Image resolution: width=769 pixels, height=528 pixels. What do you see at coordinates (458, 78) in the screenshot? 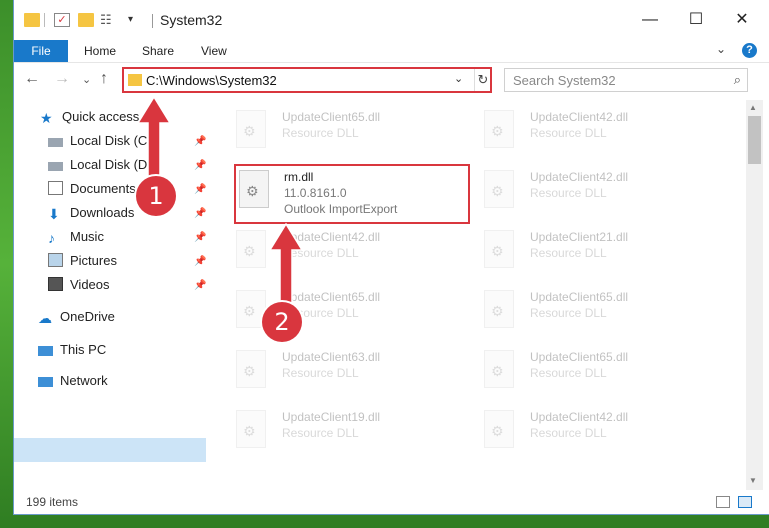
I see `address-dropdown-icon: ⌄` at bounding box center [458, 78].